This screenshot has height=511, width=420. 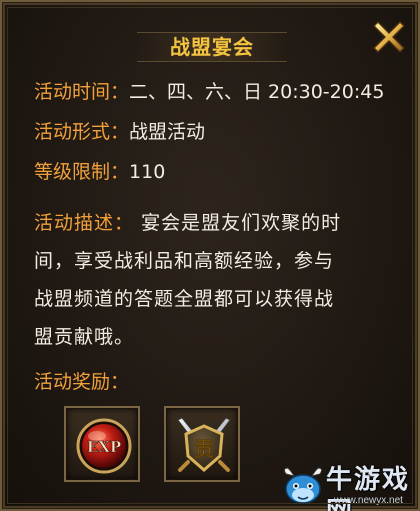 I want to click on mascot-logo-icon, so click(x=303, y=485).